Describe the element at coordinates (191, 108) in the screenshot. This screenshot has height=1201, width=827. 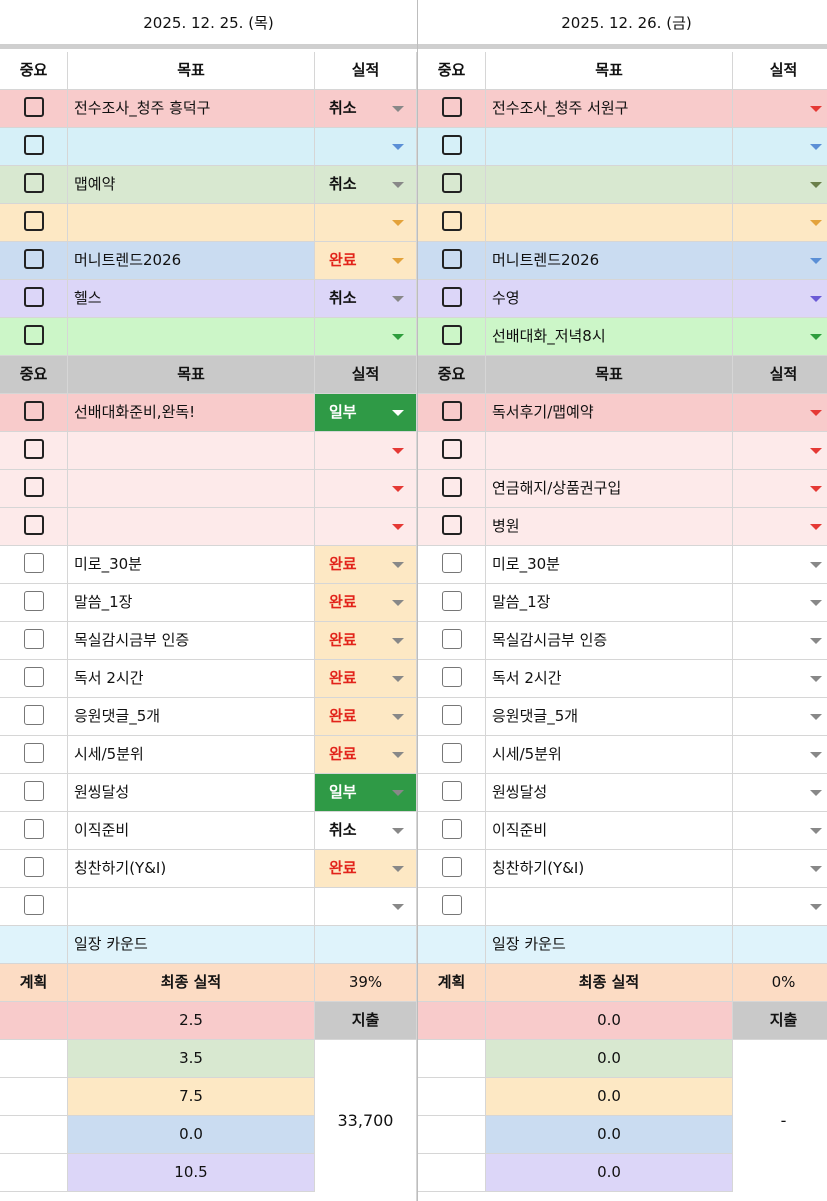
I see `goal-text: 전수조사_청주 흥덕구` at that location.